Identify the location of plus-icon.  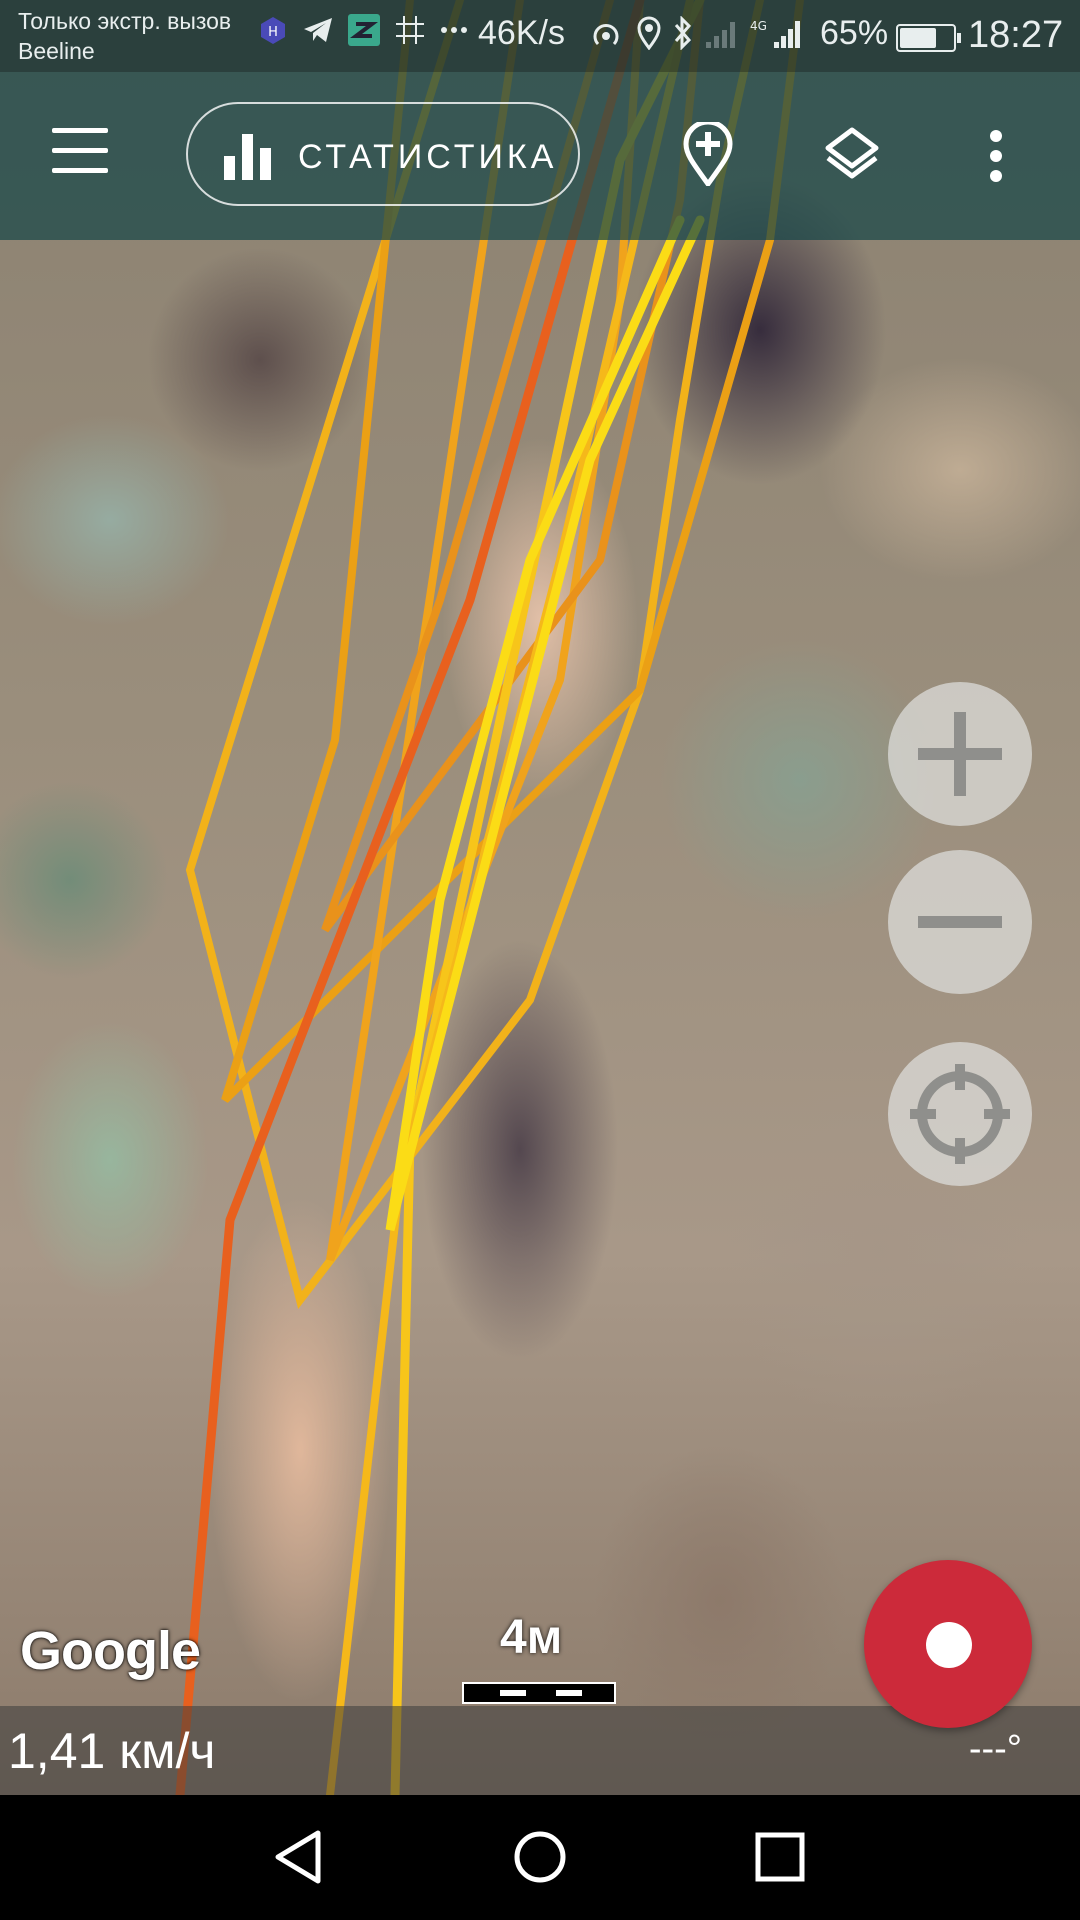
(960, 754).